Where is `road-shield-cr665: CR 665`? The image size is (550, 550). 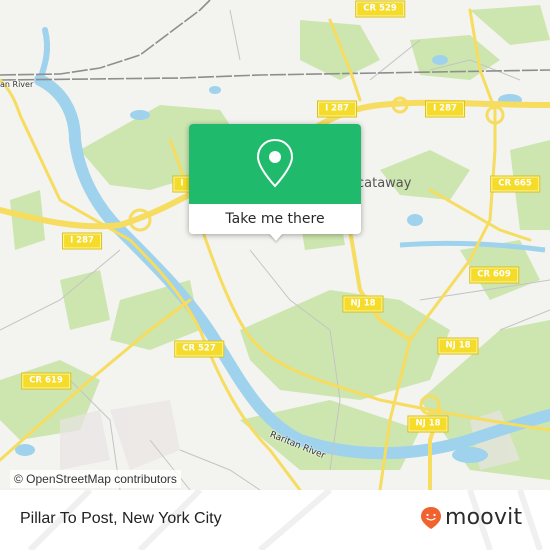 road-shield-cr665: CR 665 is located at coordinates (515, 184).